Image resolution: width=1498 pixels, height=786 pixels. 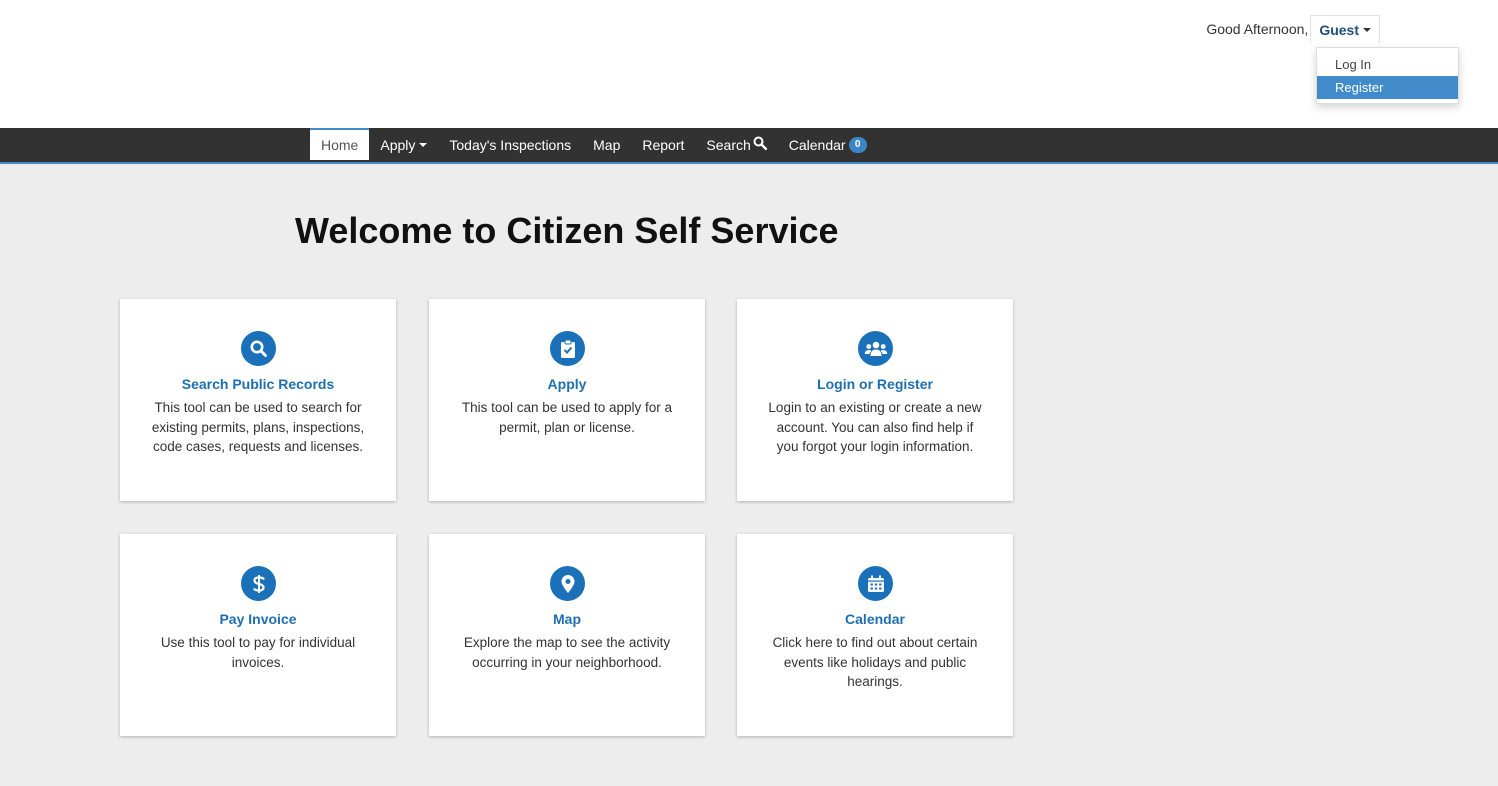 I want to click on nav-item-calendar: Calendar 0, so click(x=828, y=144).